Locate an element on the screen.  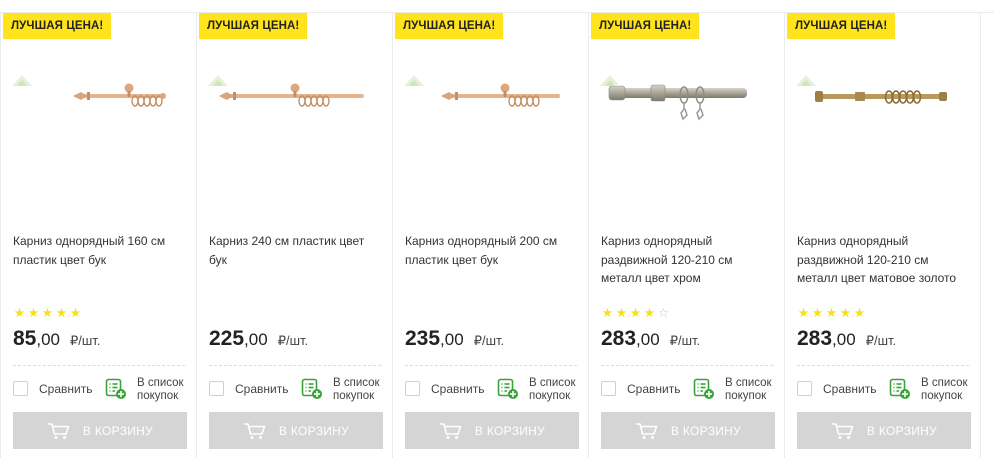
price-integer: 225 is located at coordinates (227, 338).